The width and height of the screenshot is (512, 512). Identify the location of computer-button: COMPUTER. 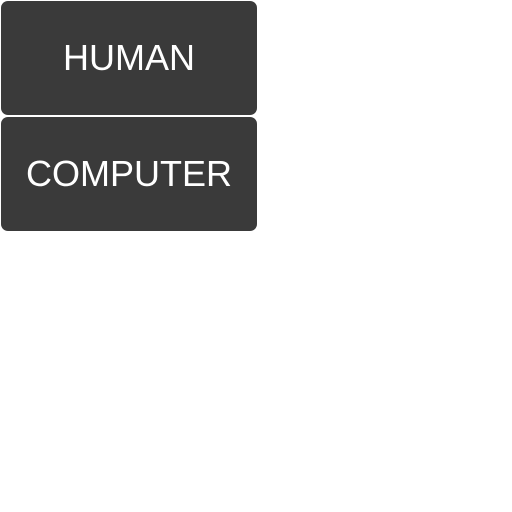
(129, 174).